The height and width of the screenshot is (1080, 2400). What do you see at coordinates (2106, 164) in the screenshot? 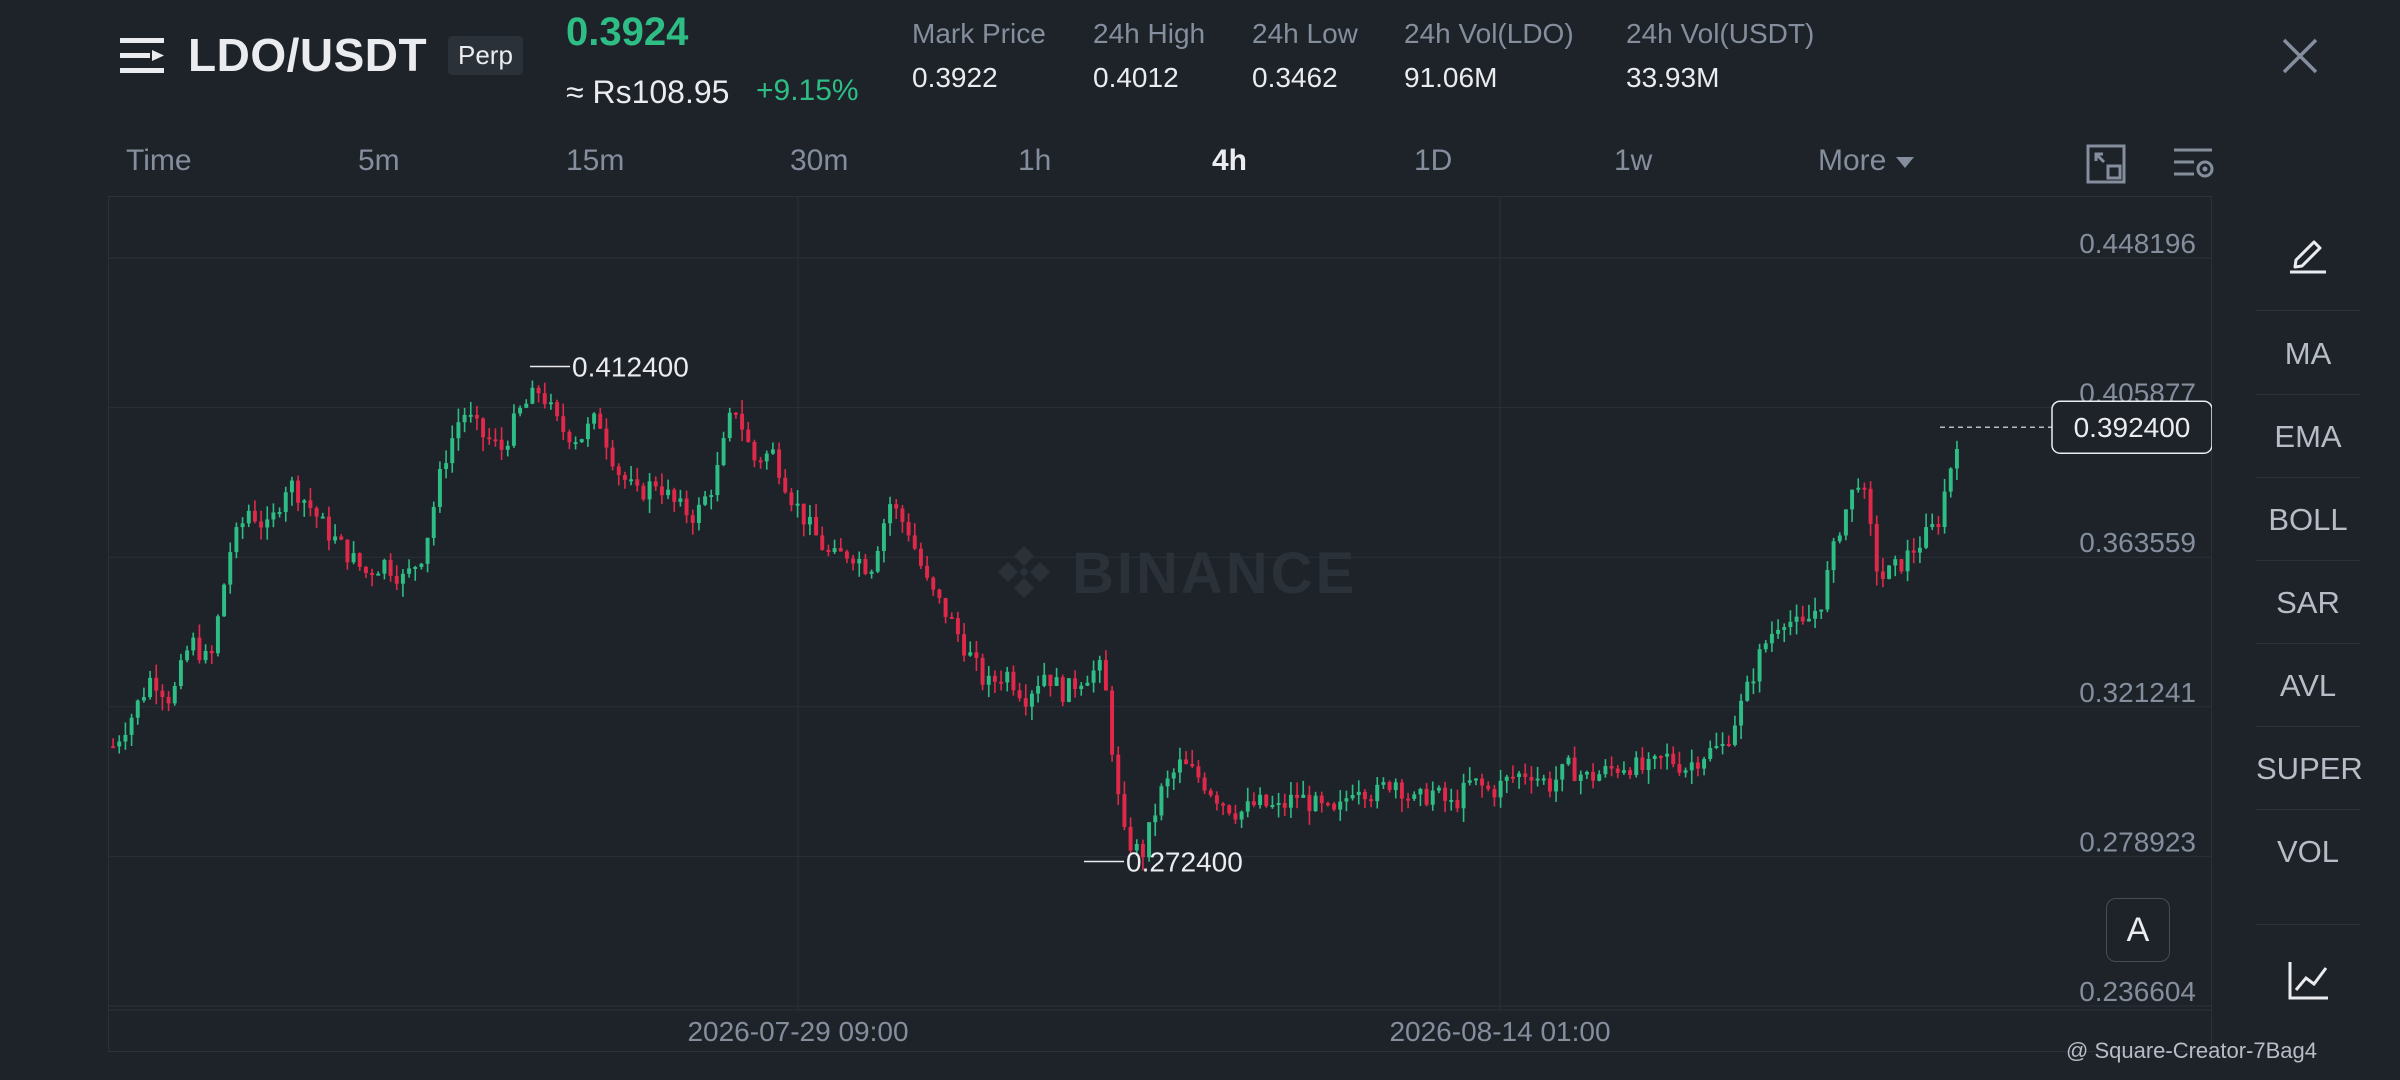
I see `fullscreen-icon` at bounding box center [2106, 164].